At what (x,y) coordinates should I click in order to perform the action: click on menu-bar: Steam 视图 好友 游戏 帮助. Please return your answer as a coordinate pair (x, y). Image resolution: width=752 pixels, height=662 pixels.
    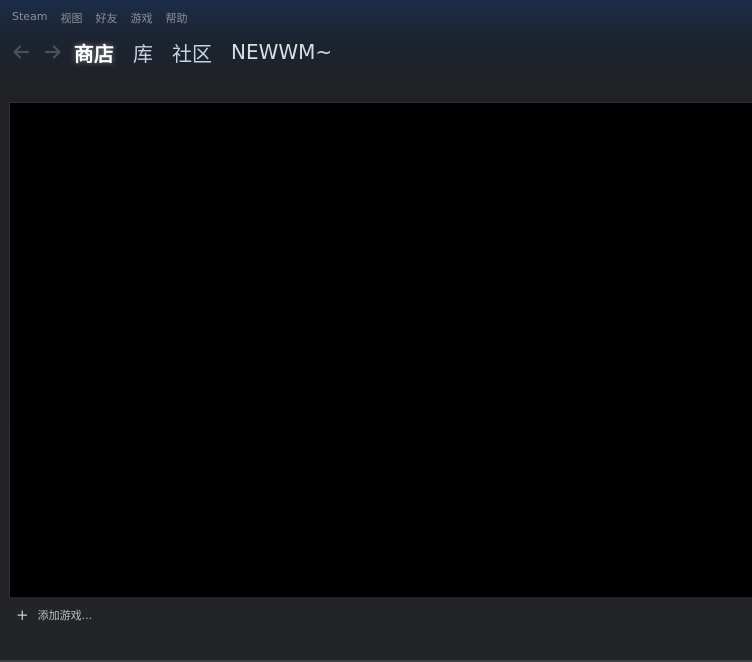
    Looking at the image, I should click on (100, 18).